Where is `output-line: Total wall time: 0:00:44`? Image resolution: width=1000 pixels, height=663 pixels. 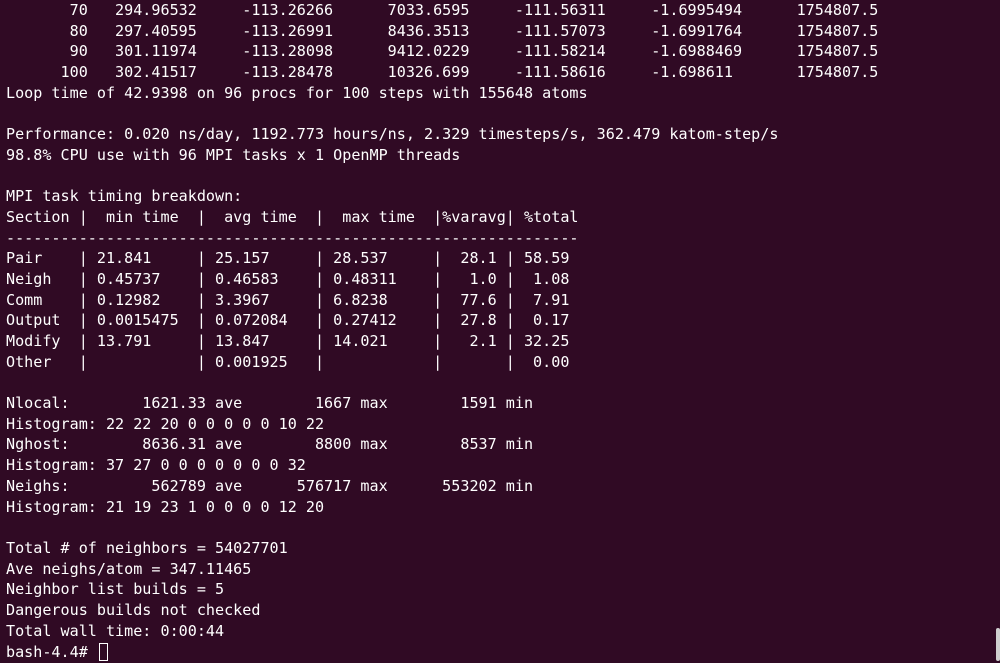 output-line: Total wall time: 0:00:44 is located at coordinates (115, 630).